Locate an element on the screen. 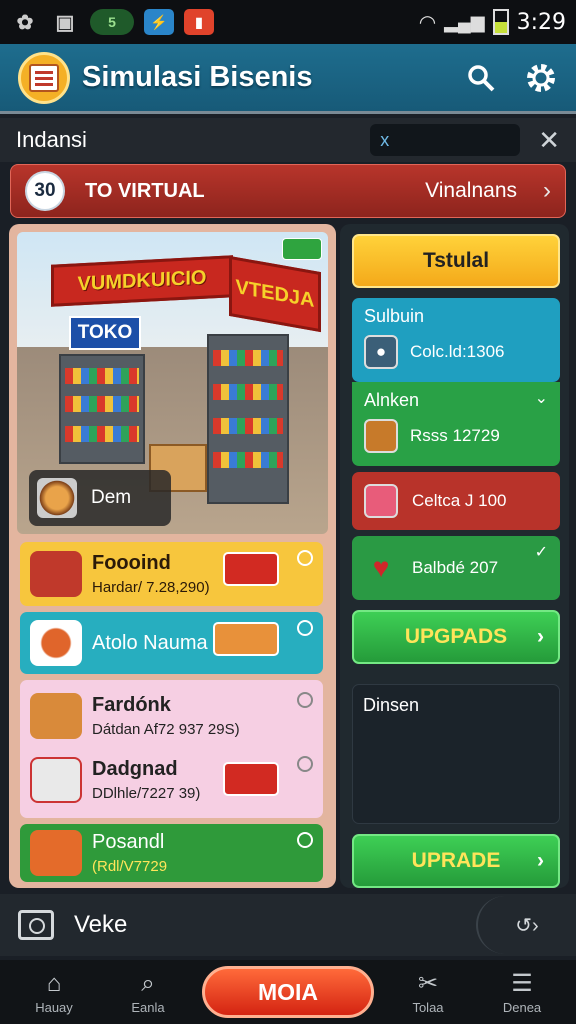 This screenshot has height=1024, width=576. search-icon is located at coordinates (481, 78).